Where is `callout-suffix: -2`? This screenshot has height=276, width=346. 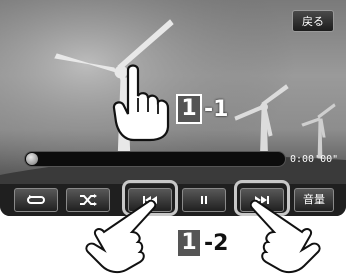 callout-suffix: -2 is located at coordinates (216, 243).